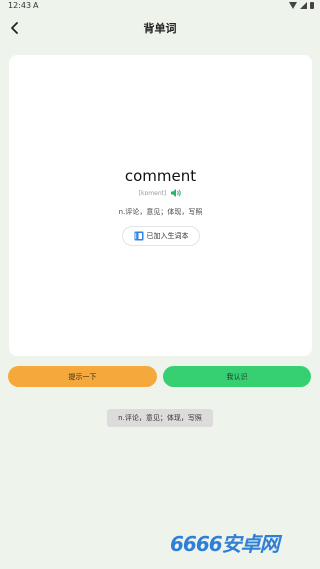 The width and height of the screenshot is (320, 569). Describe the element at coordinates (160, 212) in the screenshot. I see `meaning-text: n.评论，意见；体现，写照` at that location.